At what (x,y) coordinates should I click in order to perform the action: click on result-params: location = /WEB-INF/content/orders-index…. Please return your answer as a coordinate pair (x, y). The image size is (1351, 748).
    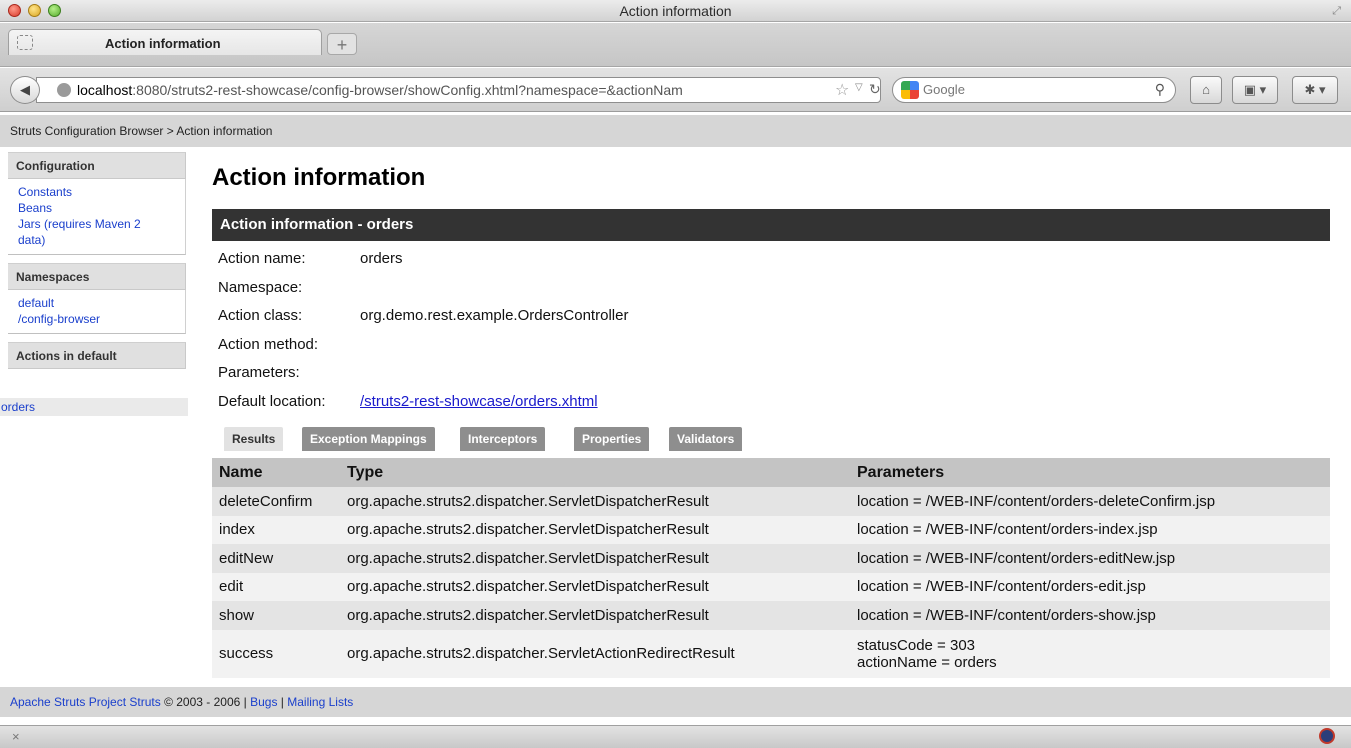
    Looking at the image, I should click on (1090, 529).